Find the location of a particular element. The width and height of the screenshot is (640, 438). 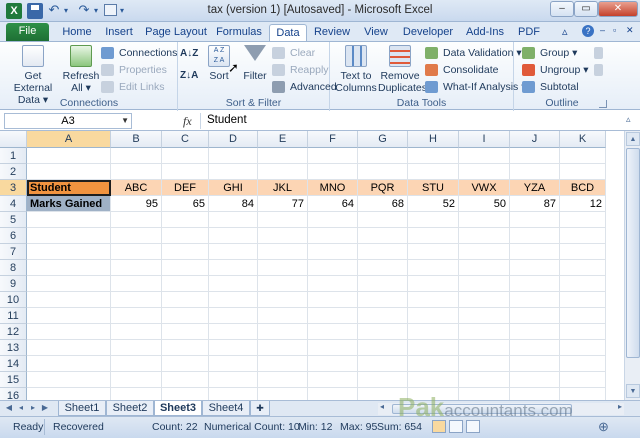

row-header-4: 4 is located at coordinates (13, 204).